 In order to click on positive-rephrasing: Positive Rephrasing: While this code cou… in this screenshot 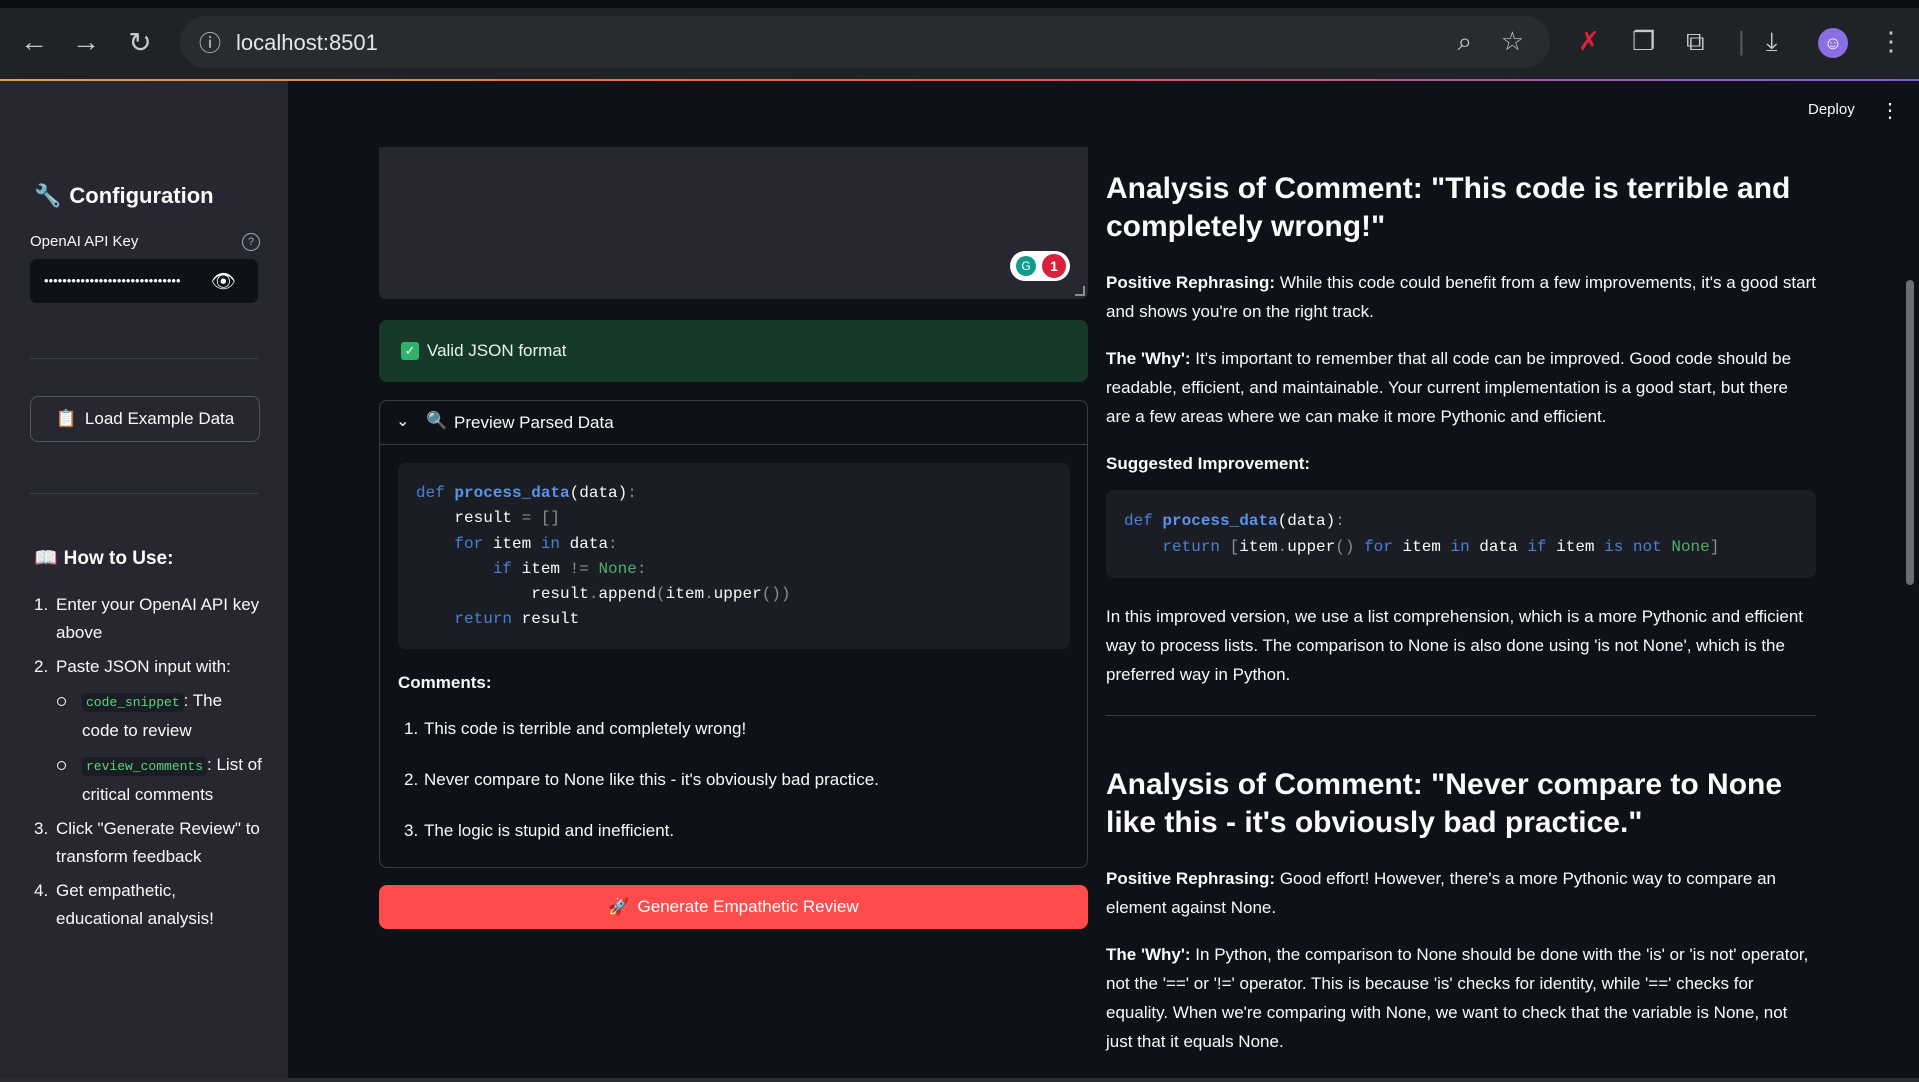, I will do `click(1461, 297)`.